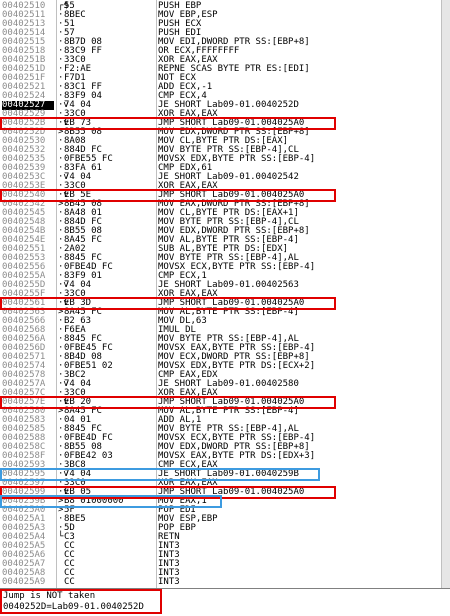  I want to click on instruction-bytes: 5D, so click(69, 528).